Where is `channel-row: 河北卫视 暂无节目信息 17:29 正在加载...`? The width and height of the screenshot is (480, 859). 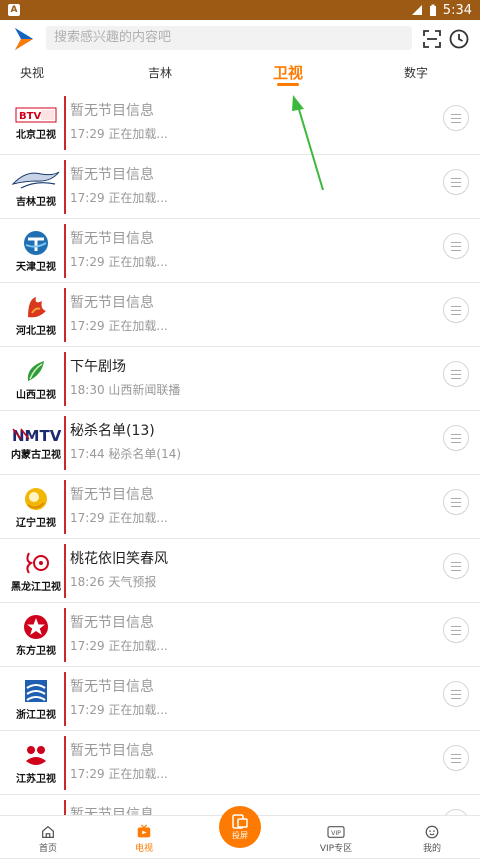
channel-row: 河北卫视 暂无节目信息 17:29 正在加载... is located at coordinates (240, 315).